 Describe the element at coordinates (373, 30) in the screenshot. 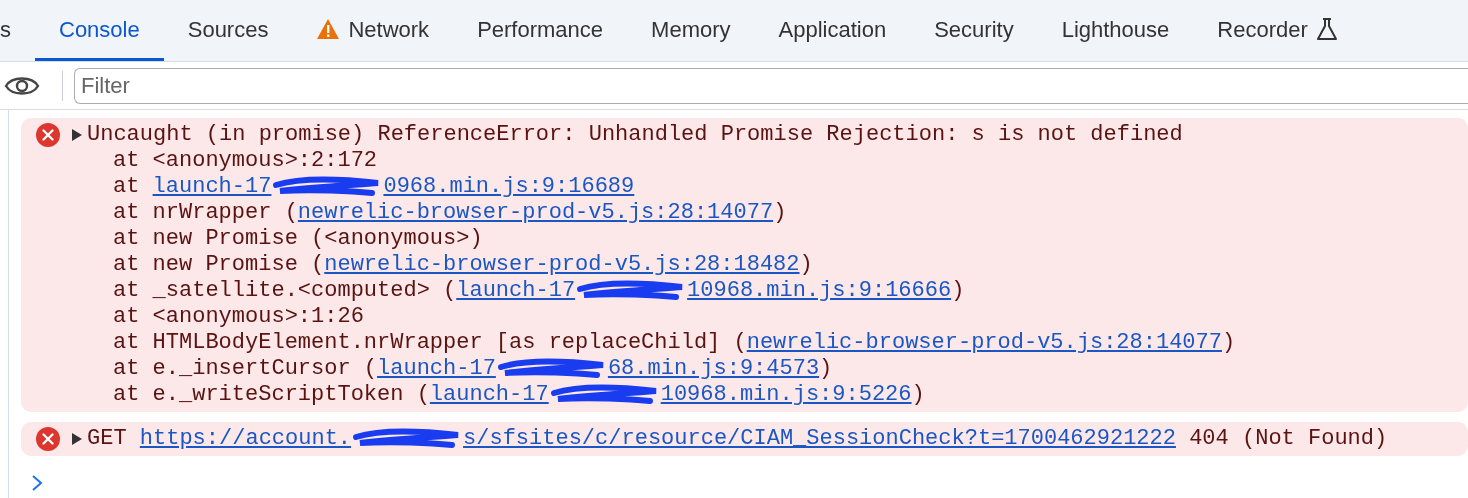

I see `panel-tab: Network` at that location.